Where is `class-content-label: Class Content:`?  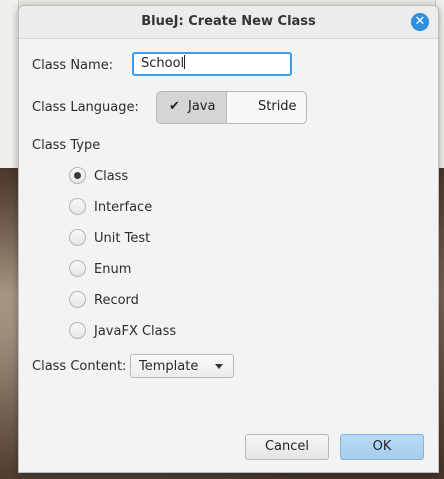 class-content-label: Class Content: is located at coordinates (79, 366).